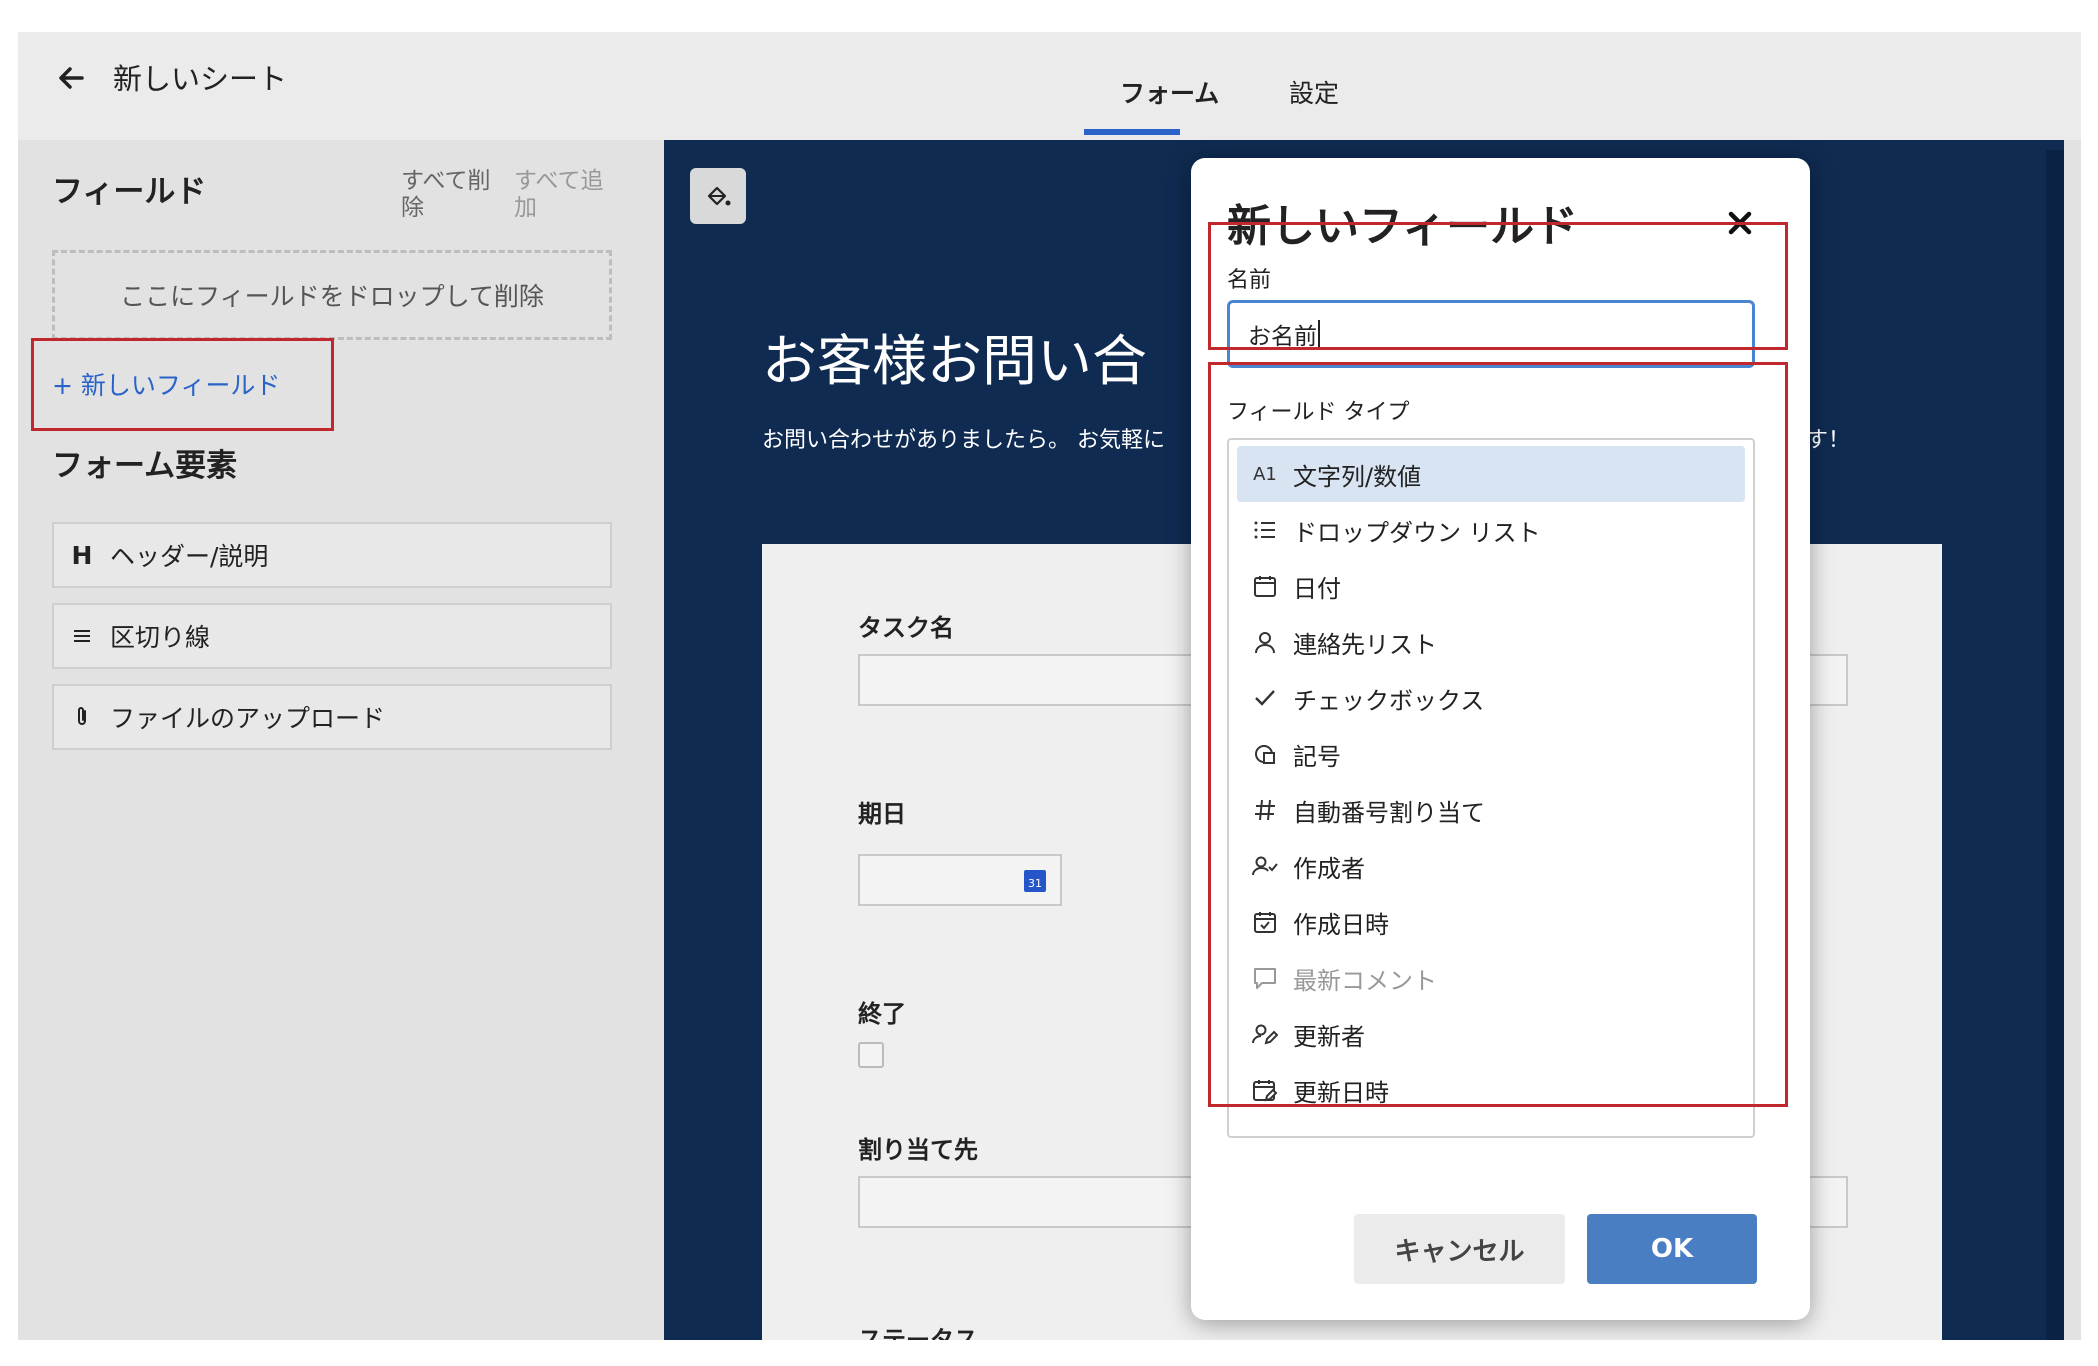 This screenshot has width=2098, height=1366. I want to click on tab-settings: 設定, so click(1314, 92).